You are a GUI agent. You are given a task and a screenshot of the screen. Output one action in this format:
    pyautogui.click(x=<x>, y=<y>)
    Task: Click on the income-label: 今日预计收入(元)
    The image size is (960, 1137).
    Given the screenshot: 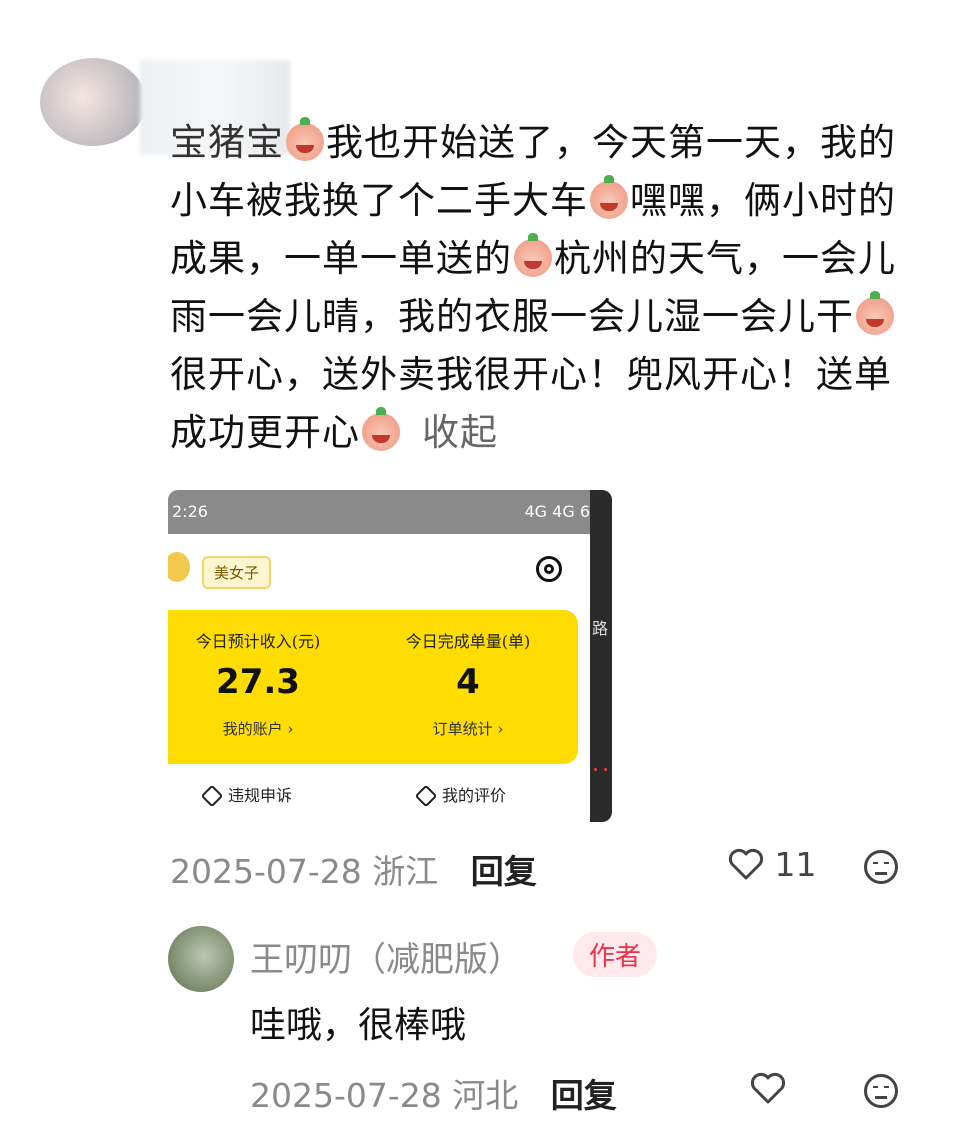 What is the action you would take?
    pyautogui.click(x=258, y=641)
    